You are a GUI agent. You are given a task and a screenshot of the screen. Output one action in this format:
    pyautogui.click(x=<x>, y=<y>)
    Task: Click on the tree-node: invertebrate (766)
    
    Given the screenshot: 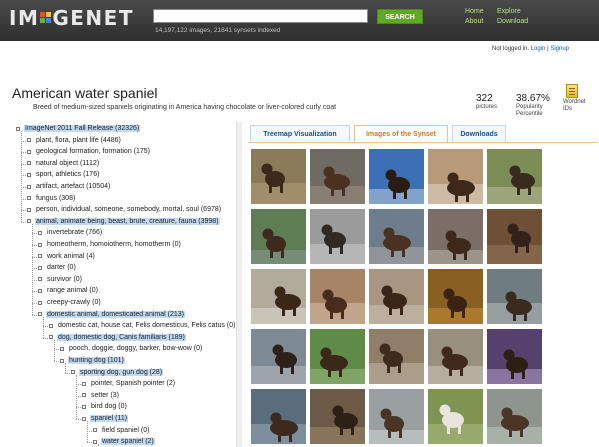 What is the action you would take?
    pyautogui.click(x=74, y=232)
    